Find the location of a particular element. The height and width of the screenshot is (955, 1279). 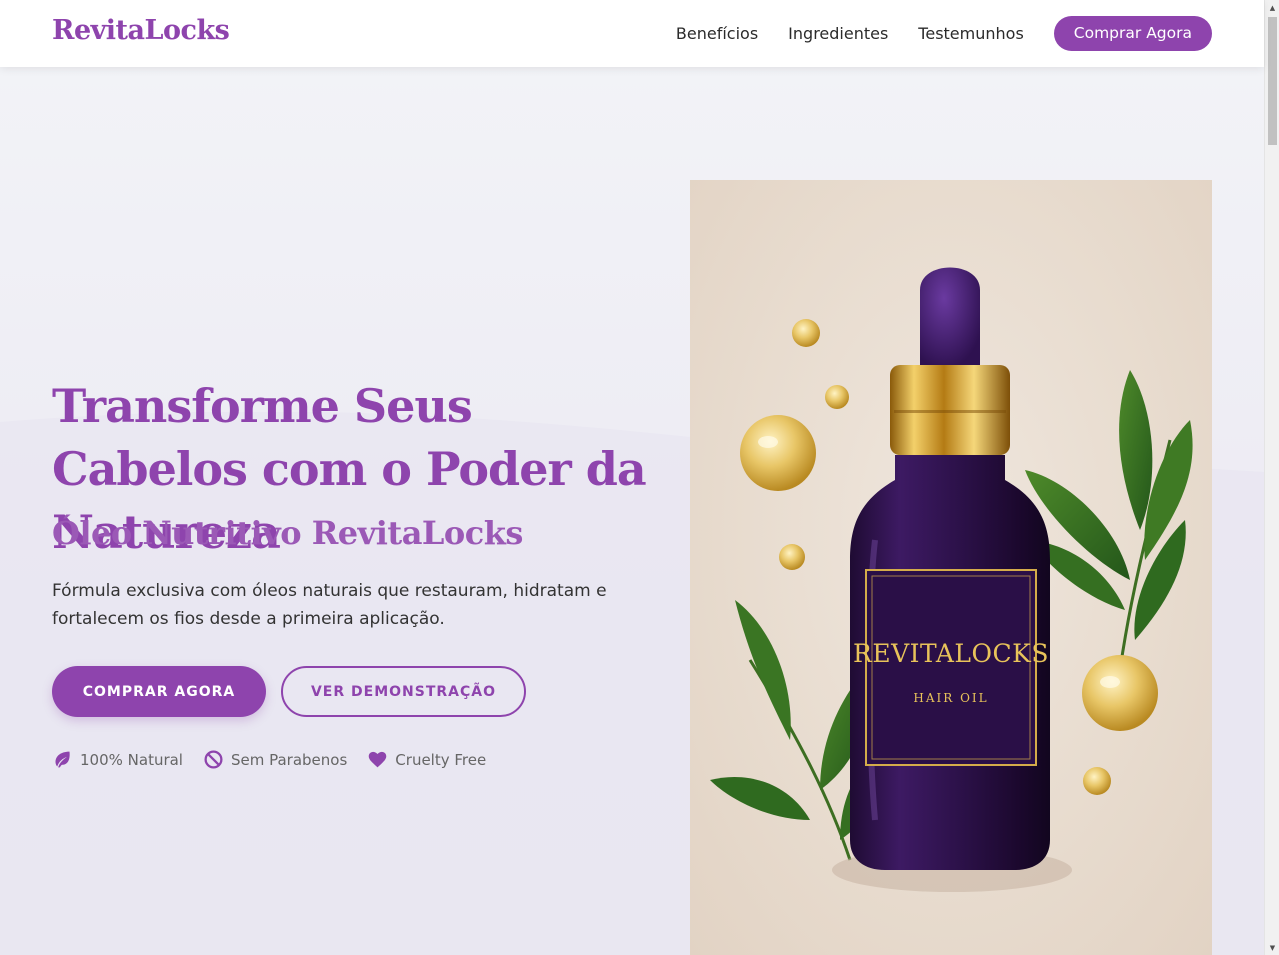

nav-buy-now-button: Comprar Agora is located at coordinates (1132, 33).